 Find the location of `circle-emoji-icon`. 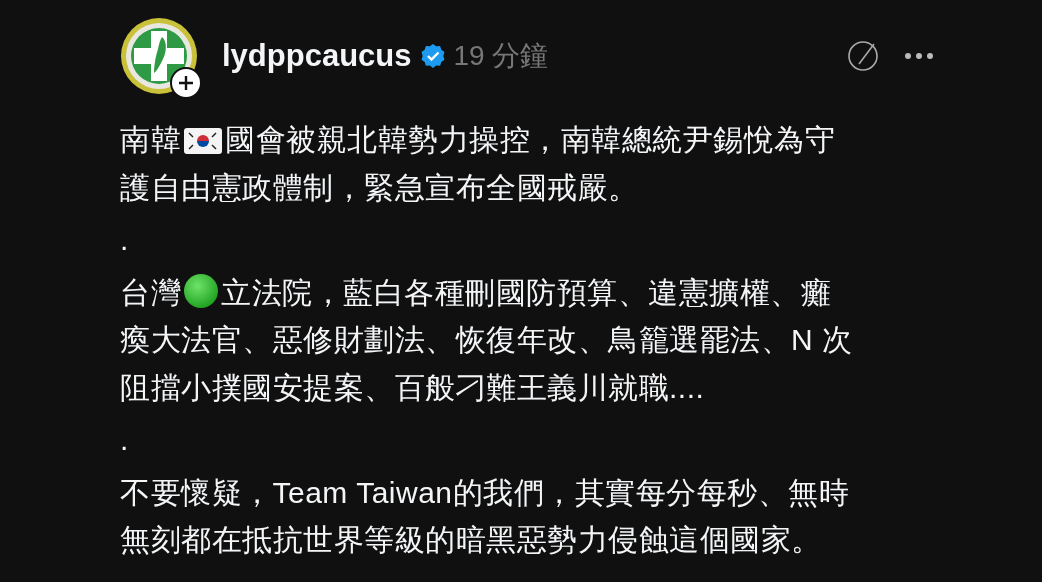

circle-emoji-icon is located at coordinates (201, 290).